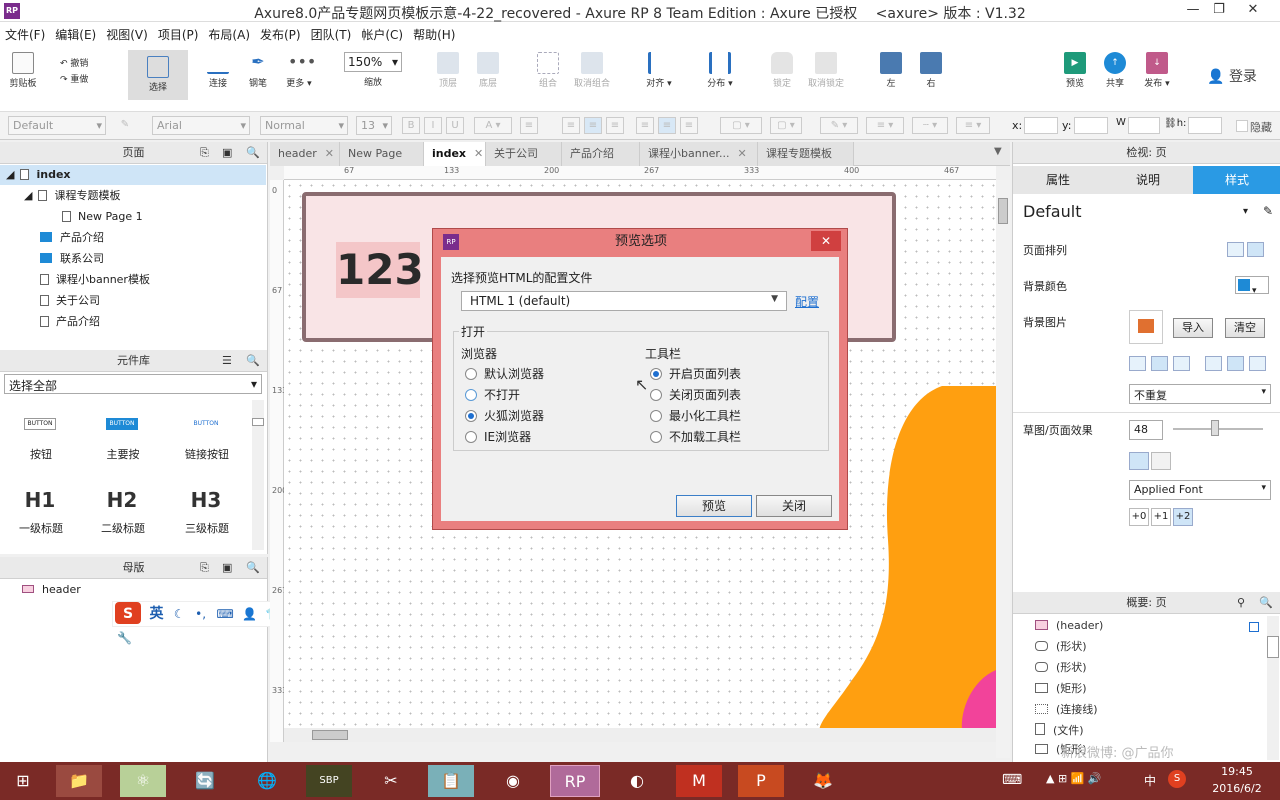 Image resolution: width=1280 pixels, height=800 pixels. What do you see at coordinates (786, 125) in the screenshot?
I see `shadow-button: ▢ ▾` at bounding box center [786, 125].